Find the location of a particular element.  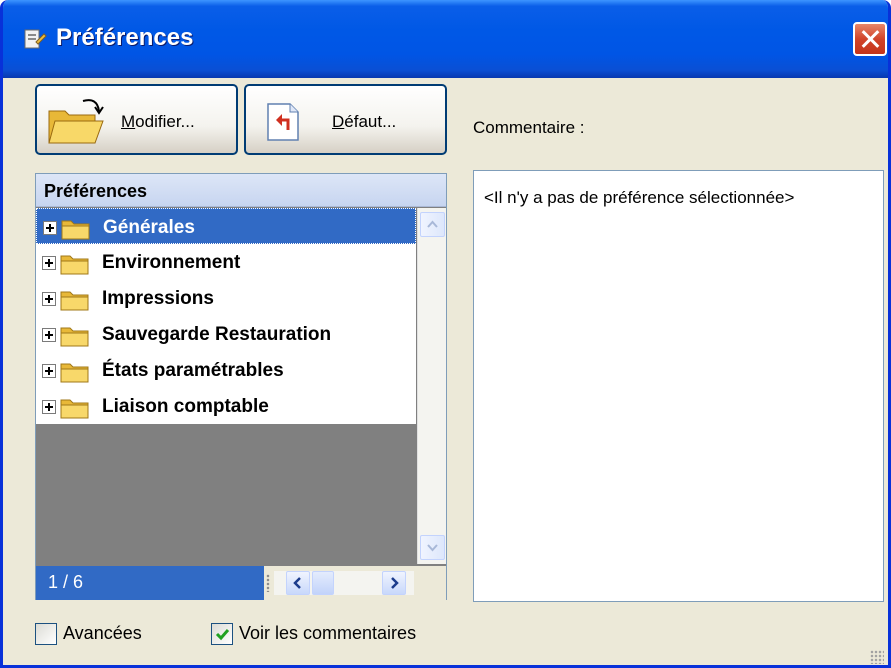

tree-item: Générales is located at coordinates (226, 226).